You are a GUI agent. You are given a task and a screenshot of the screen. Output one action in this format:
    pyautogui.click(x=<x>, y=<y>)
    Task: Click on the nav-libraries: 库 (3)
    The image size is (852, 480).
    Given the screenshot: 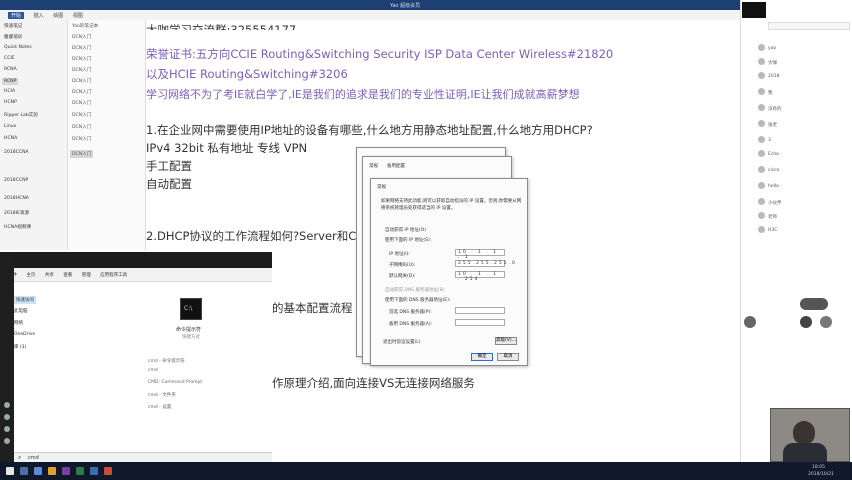 What is the action you would take?
    pyautogui.click(x=20, y=347)
    